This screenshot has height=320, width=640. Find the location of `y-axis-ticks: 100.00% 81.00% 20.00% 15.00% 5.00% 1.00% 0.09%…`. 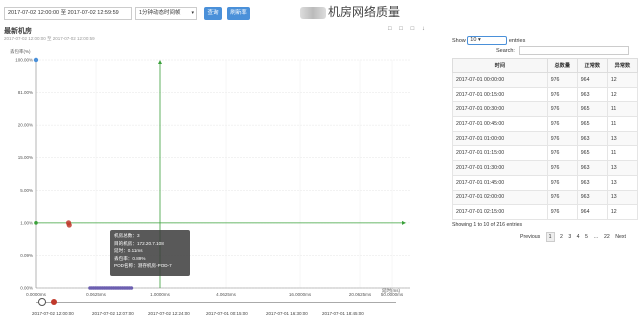

y-axis-ticks: 100.00% 81.00% 20.00% 15.00% 5.00% 1.00% 0.09%… is located at coordinates (24, 174).